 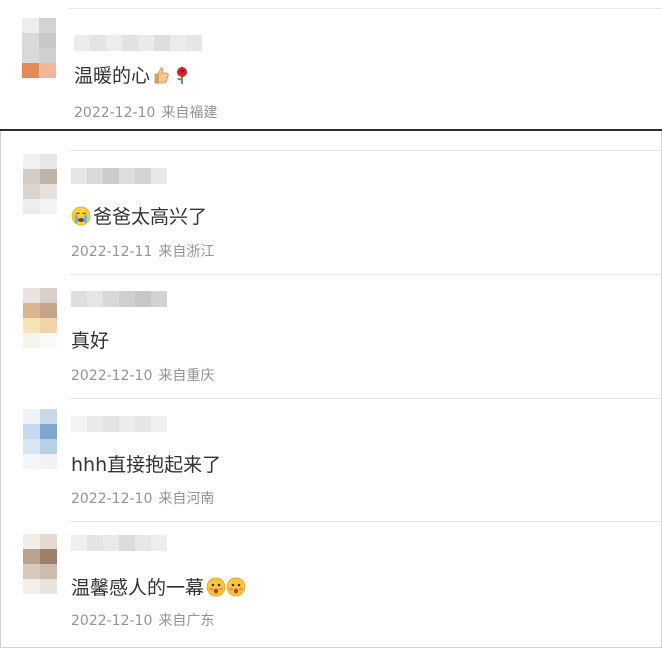 What do you see at coordinates (81, 216) in the screenshot?
I see `crying-face-icon` at bounding box center [81, 216].